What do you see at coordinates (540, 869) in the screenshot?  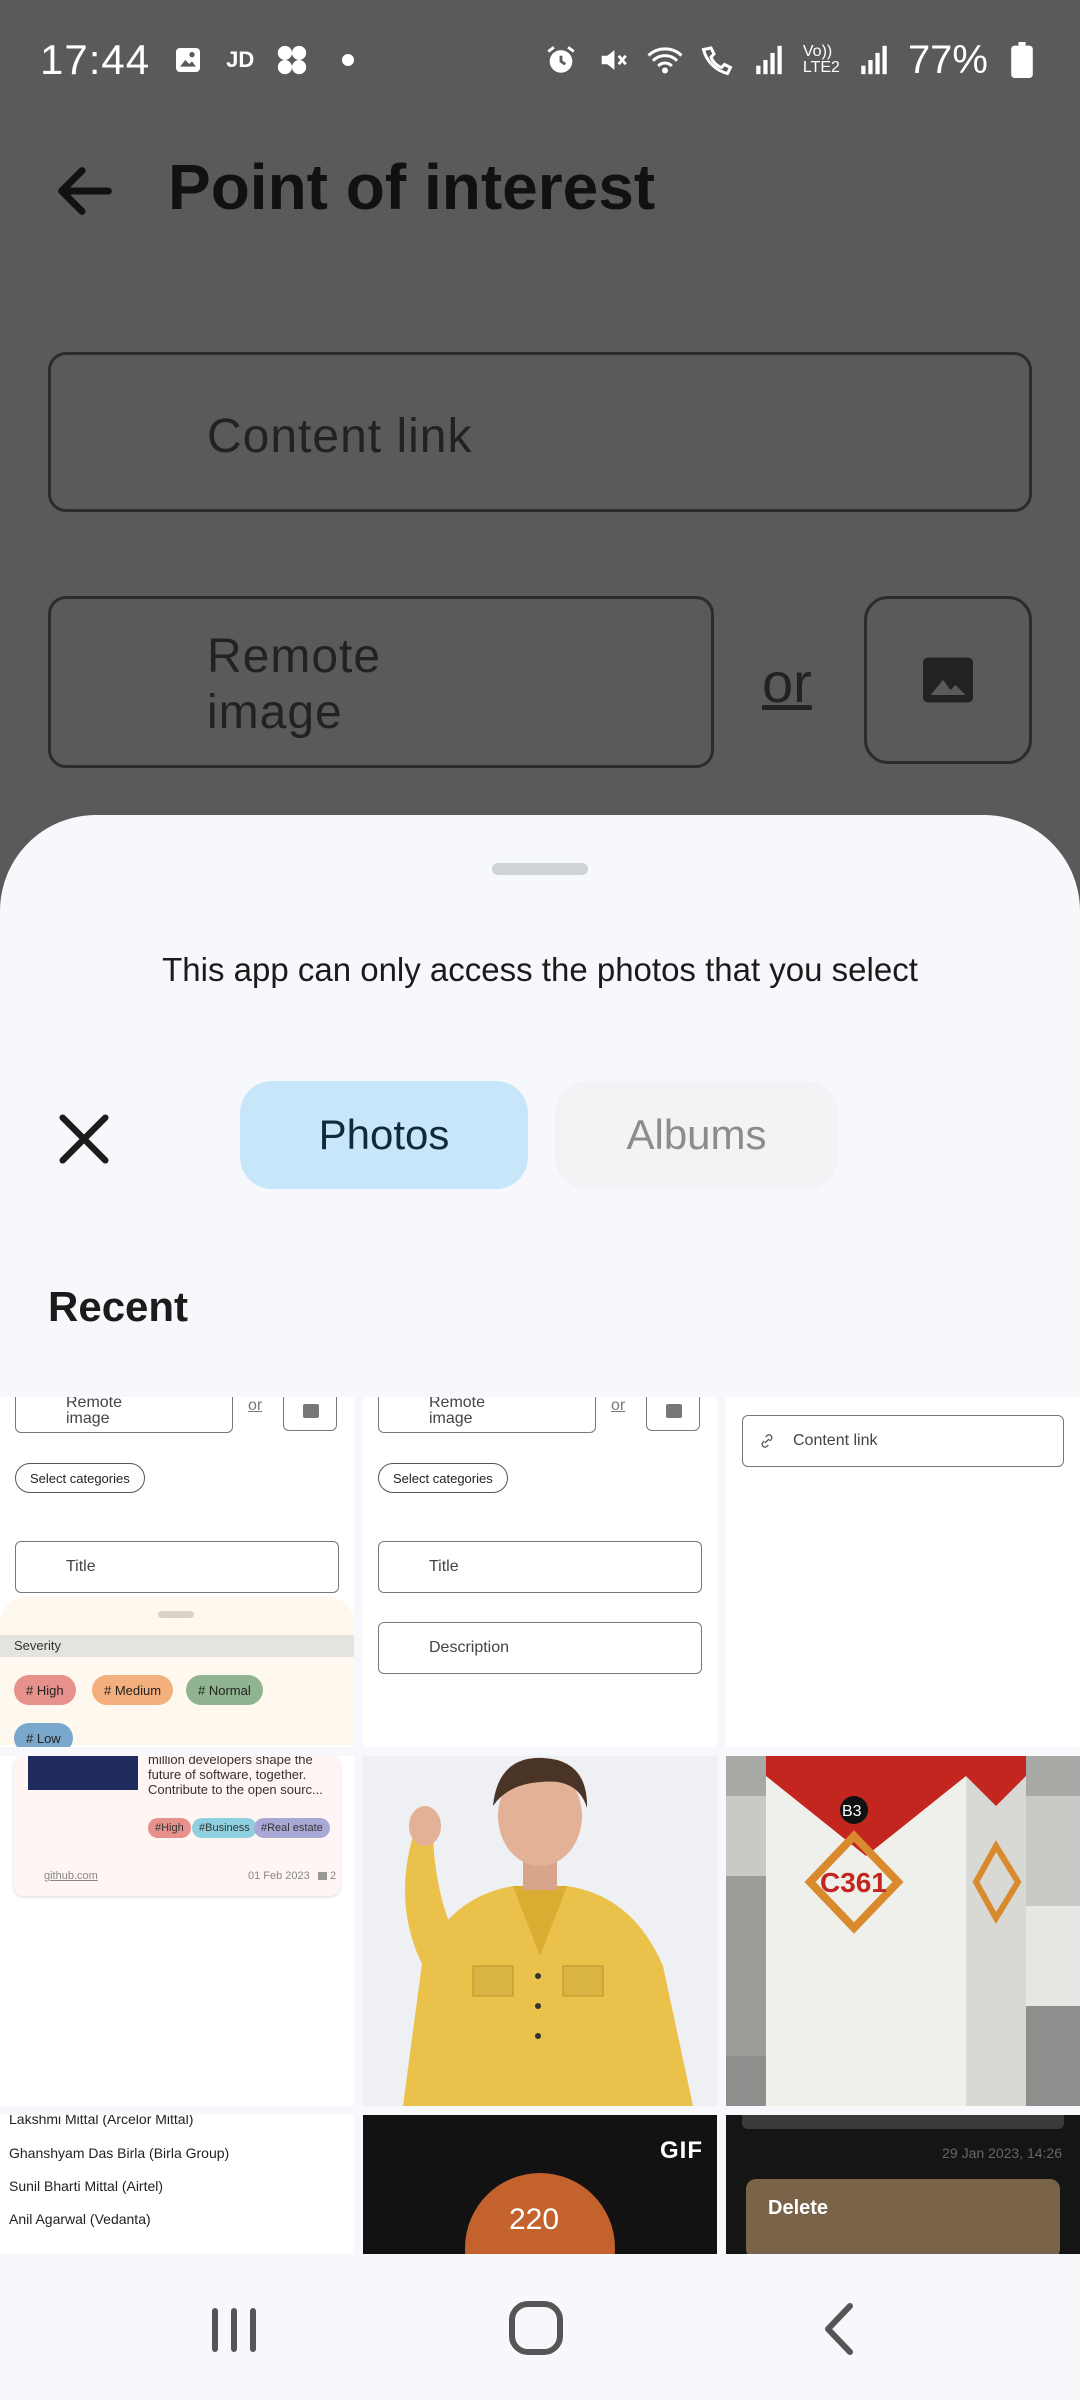 I see `drag-handle` at bounding box center [540, 869].